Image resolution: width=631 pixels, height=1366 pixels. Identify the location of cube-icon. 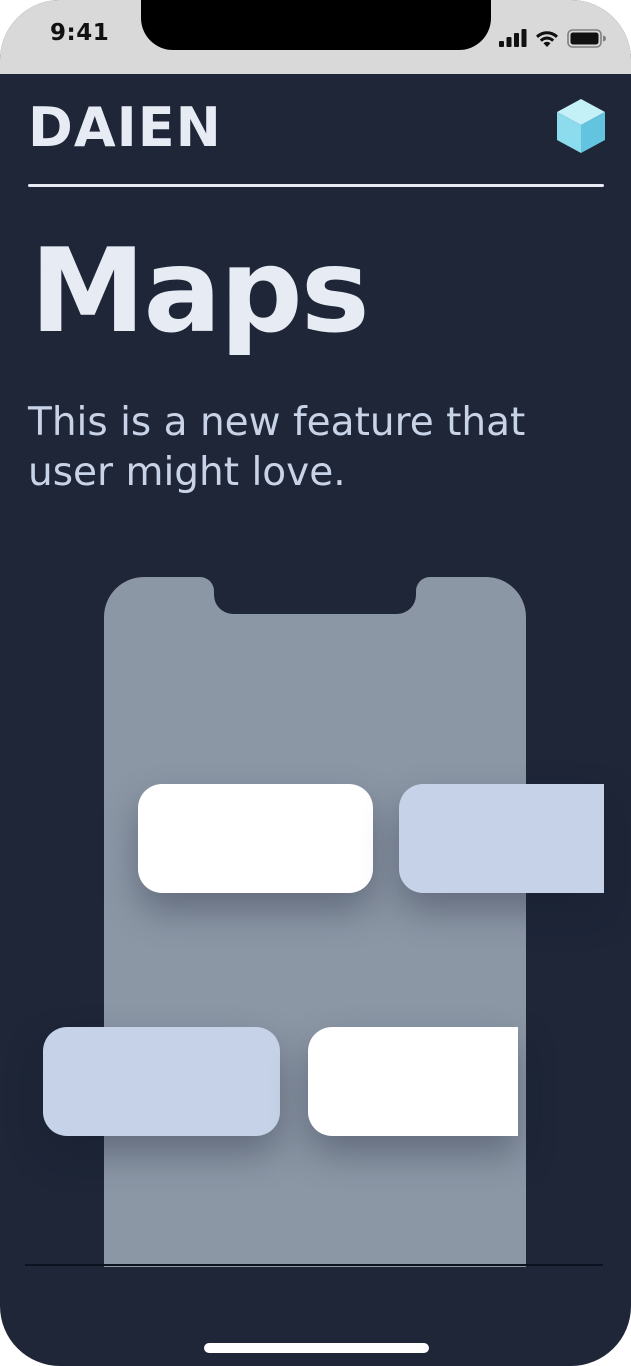
(581, 126).